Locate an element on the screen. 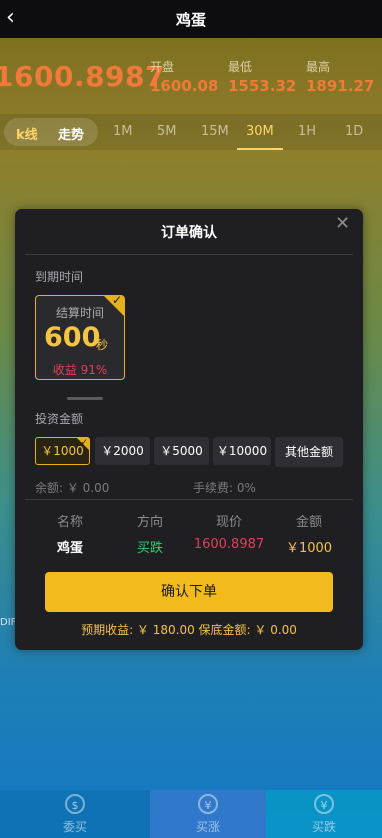 The image size is (382, 838). open-stat: 开盘 1600.08 is located at coordinates (184, 76).